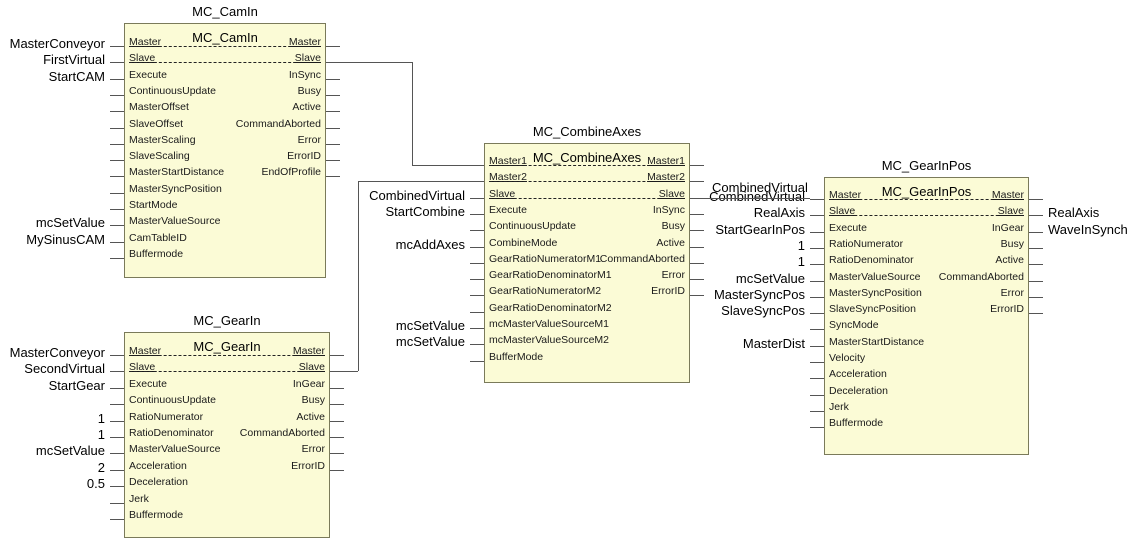  I want to click on block-caption-gear_in_pos: MC_GearInPos, so click(926, 165).